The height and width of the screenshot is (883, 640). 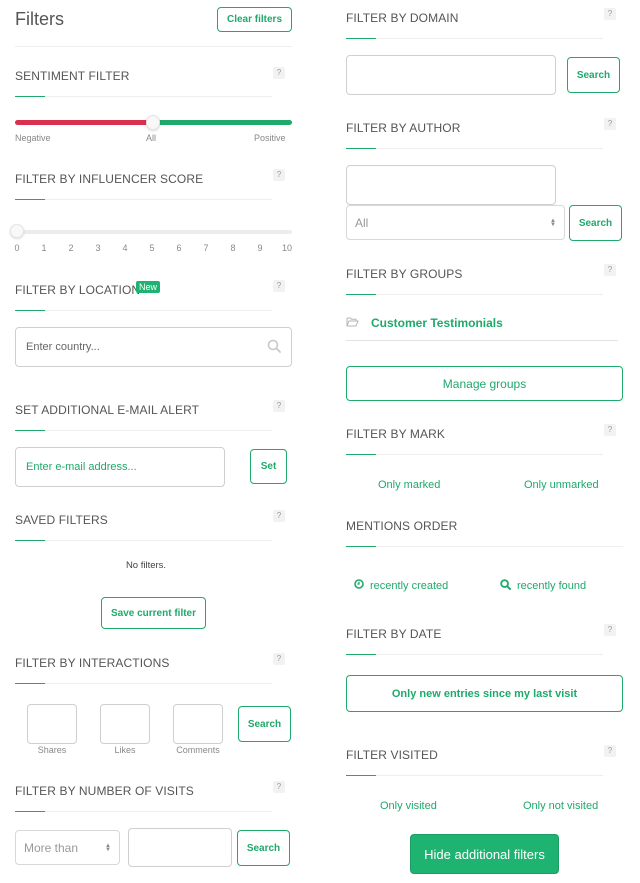 I want to click on section-title-visits: FILTER BY NUMBER OF VISITS, so click(x=104, y=791).